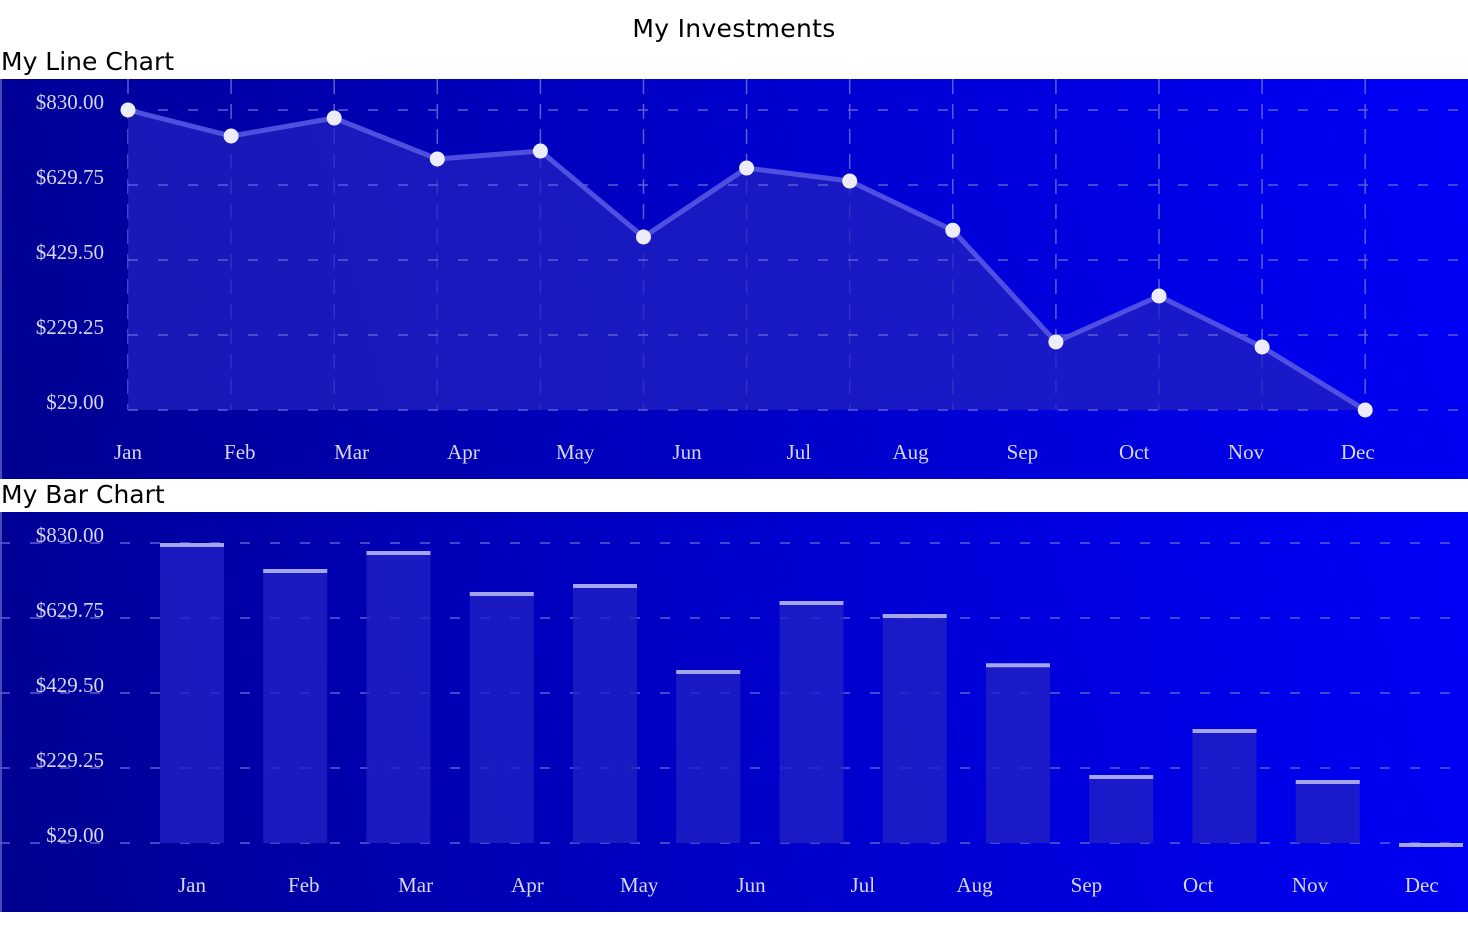 The image size is (1468, 930). Describe the element at coordinates (88, 61) in the screenshot. I see `line-chart-title: My Line Chart` at that location.